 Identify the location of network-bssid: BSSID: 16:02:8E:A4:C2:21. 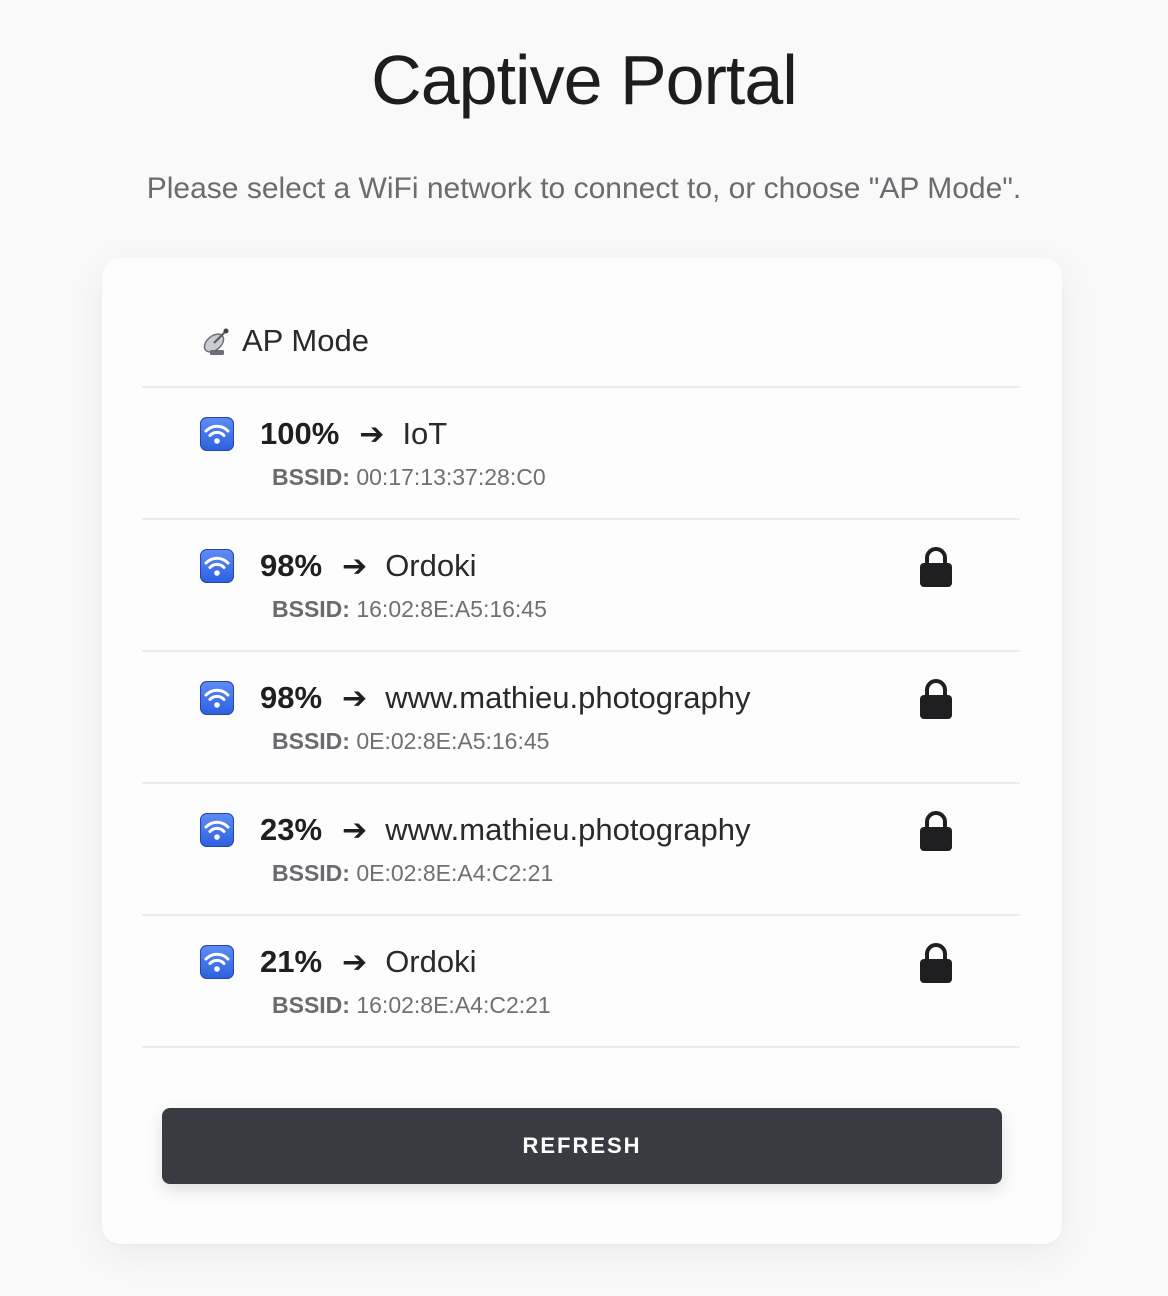
(411, 1005).